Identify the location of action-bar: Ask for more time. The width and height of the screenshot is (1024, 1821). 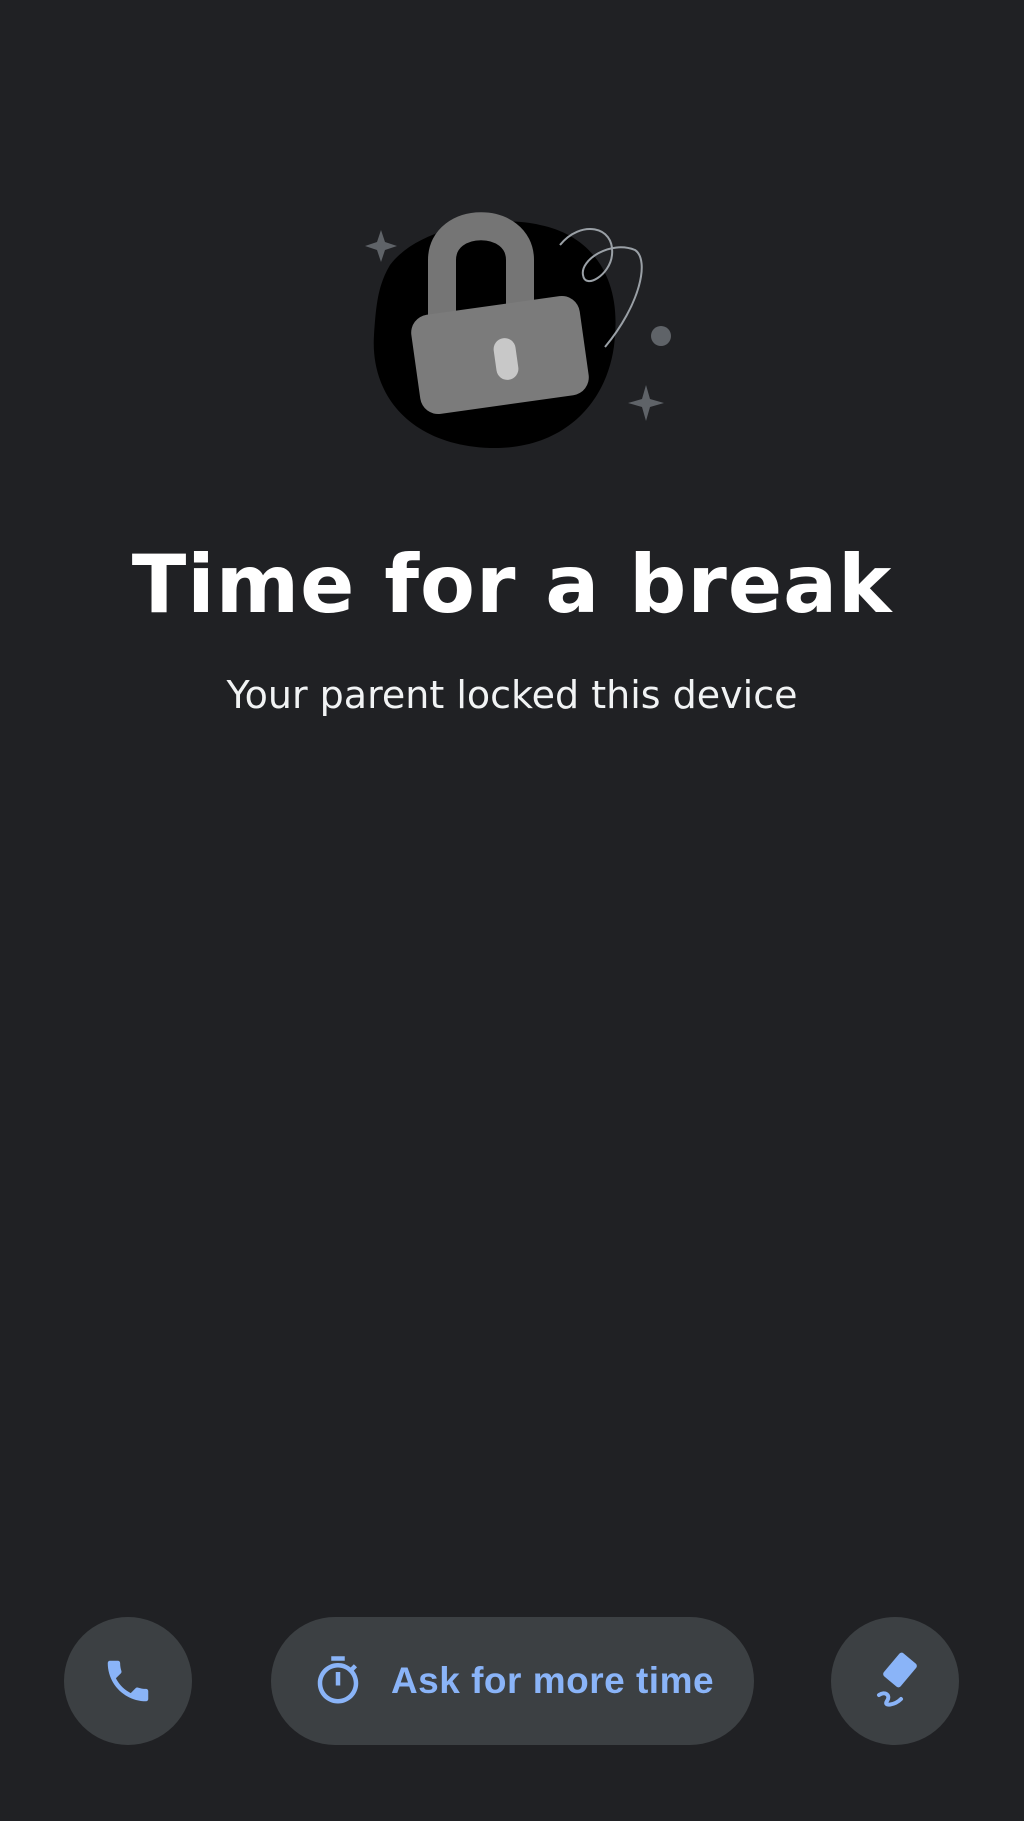
(512, 1681).